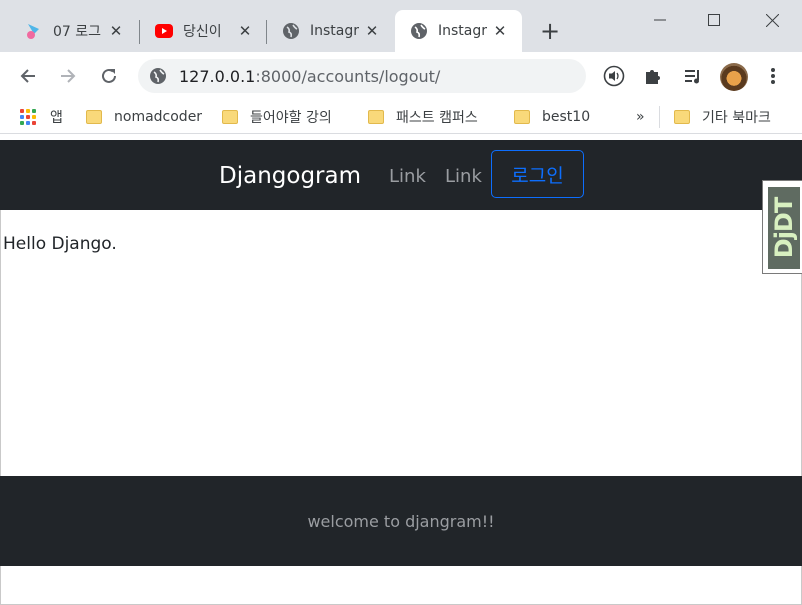  Describe the element at coordinates (34, 31) in the screenshot. I see `site-icon` at that location.